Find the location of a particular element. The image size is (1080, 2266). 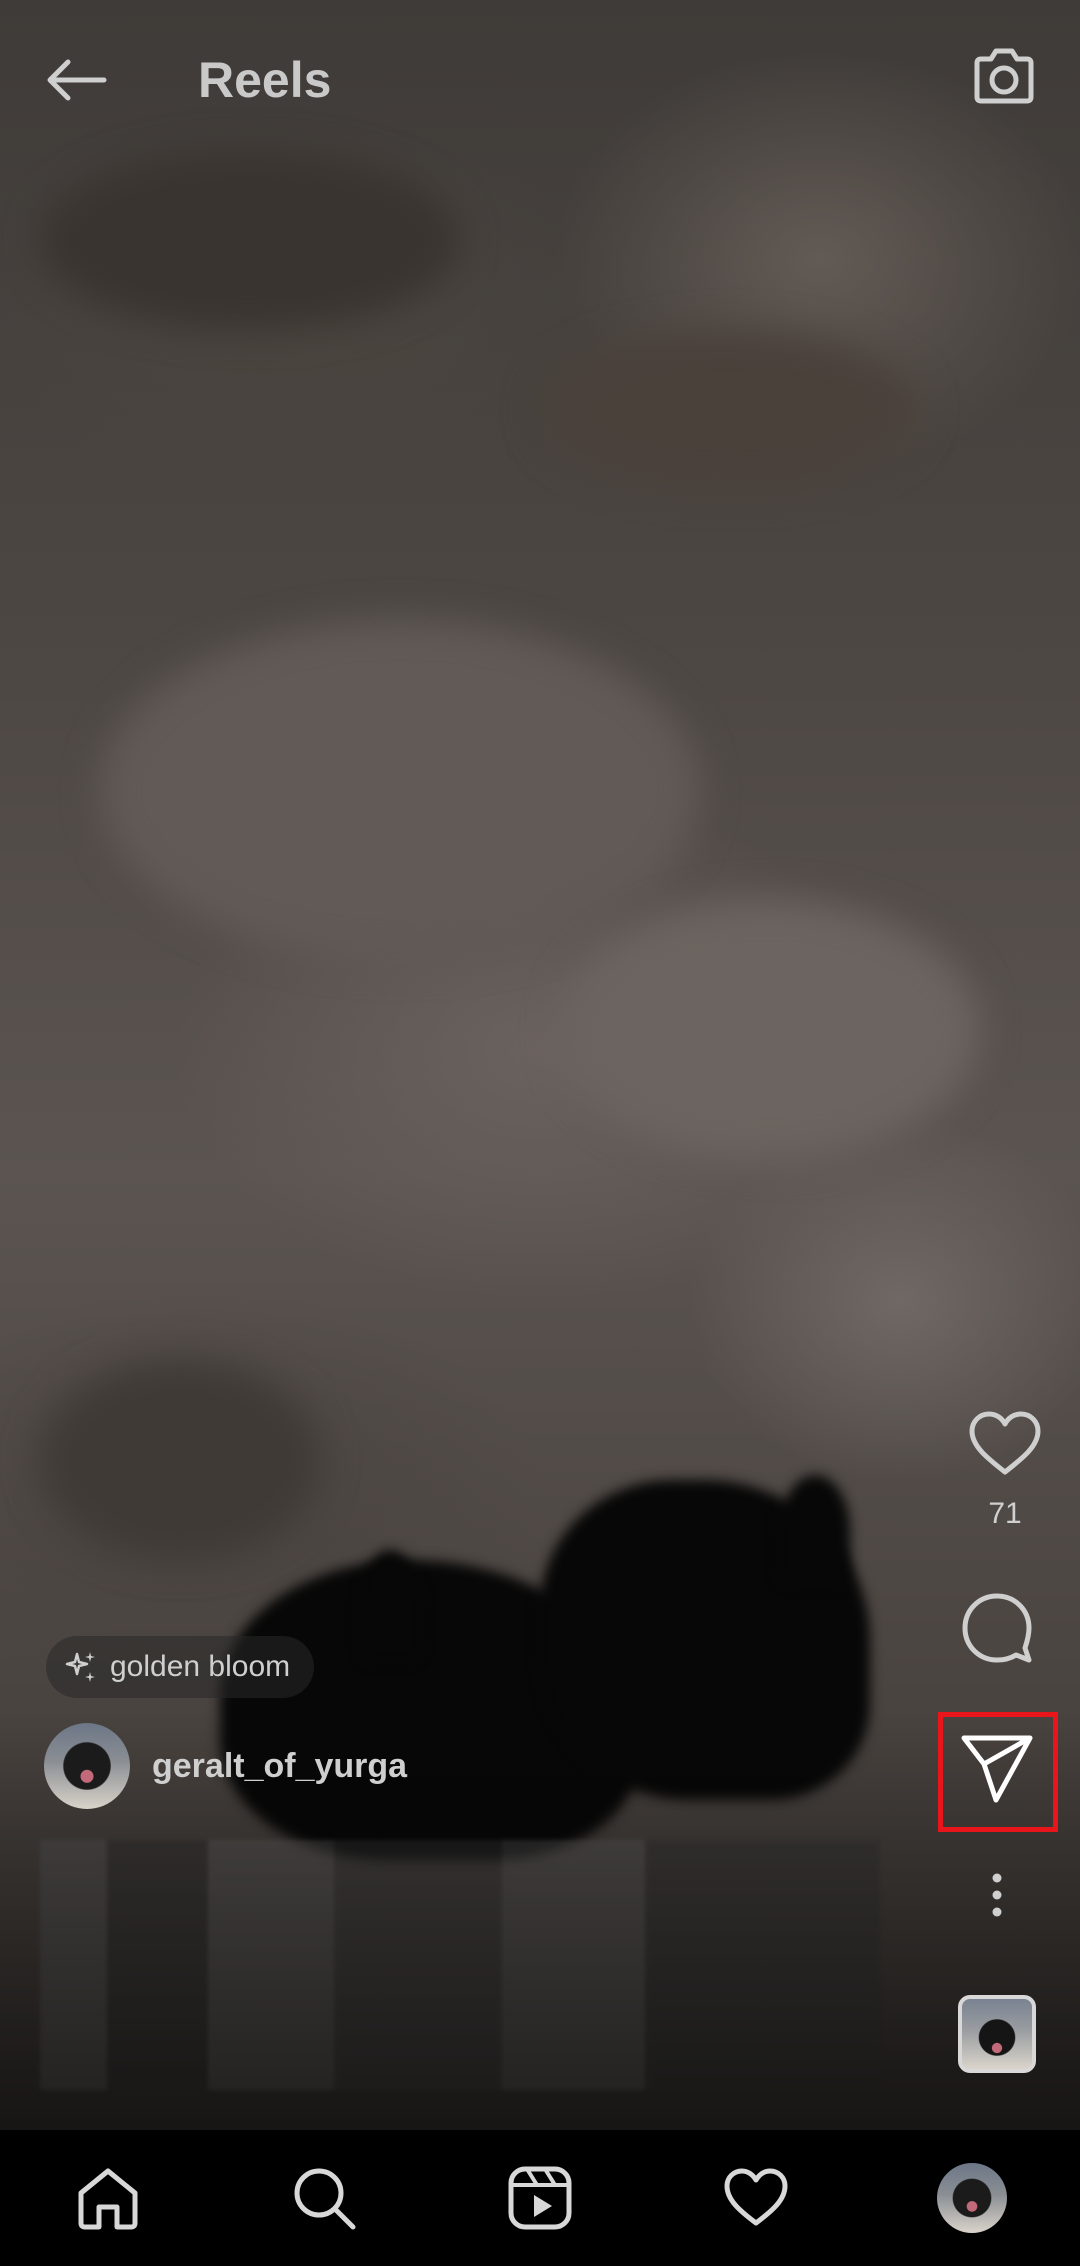

like-button is located at coordinates (1005, 1446).